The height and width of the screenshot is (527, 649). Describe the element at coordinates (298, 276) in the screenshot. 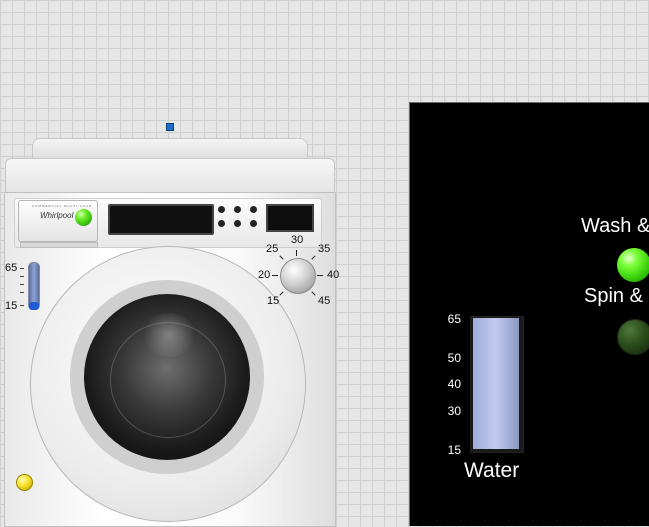

I see `temperature-knob` at that location.